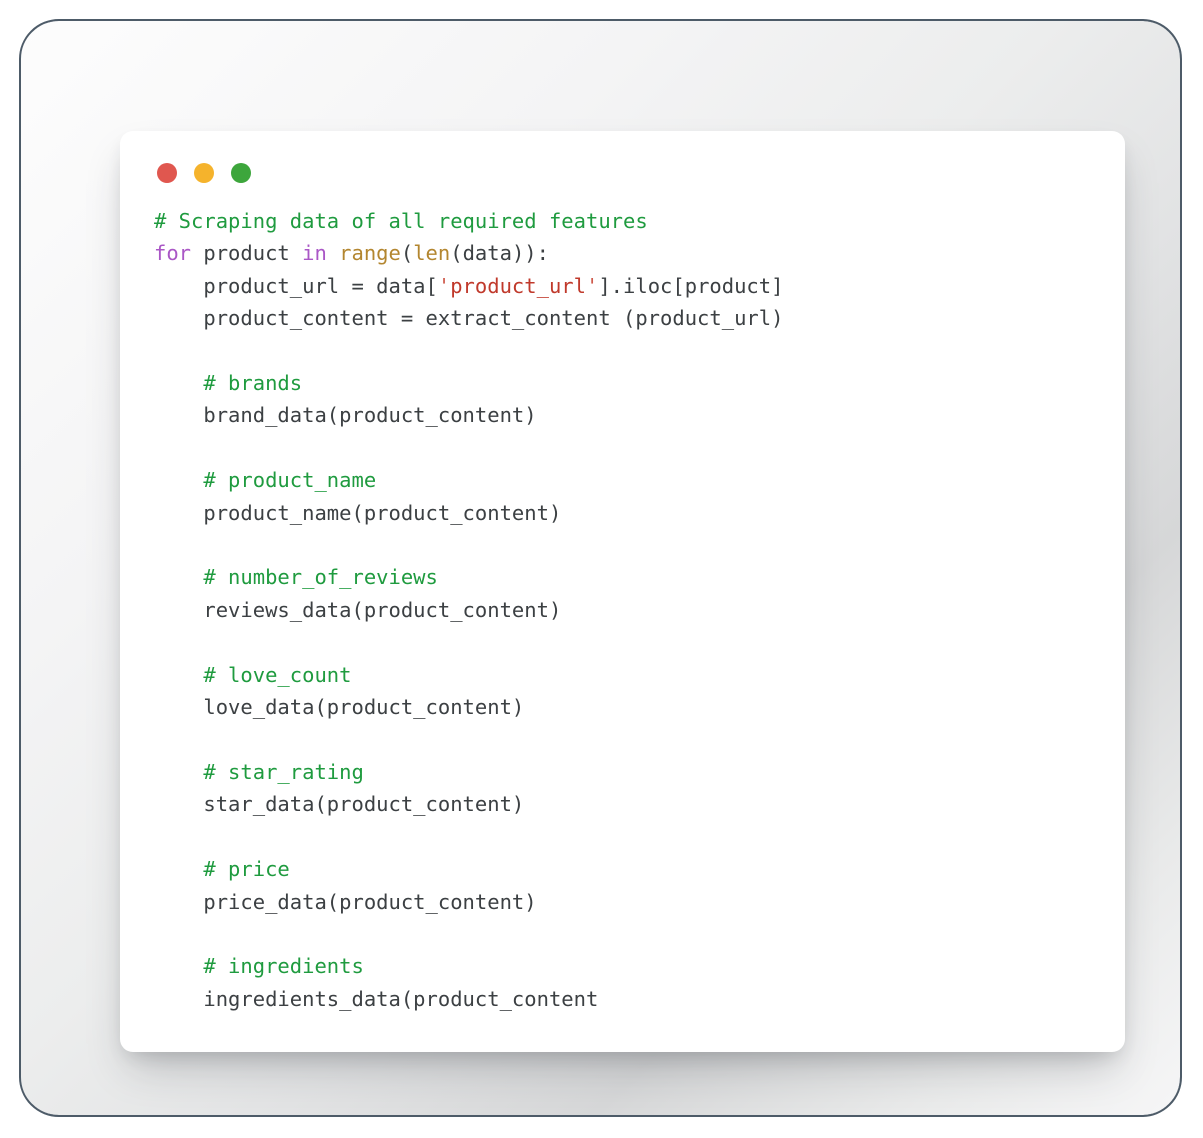  Describe the element at coordinates (167, 173) in the screenshot. I see `close-dot` at that location.